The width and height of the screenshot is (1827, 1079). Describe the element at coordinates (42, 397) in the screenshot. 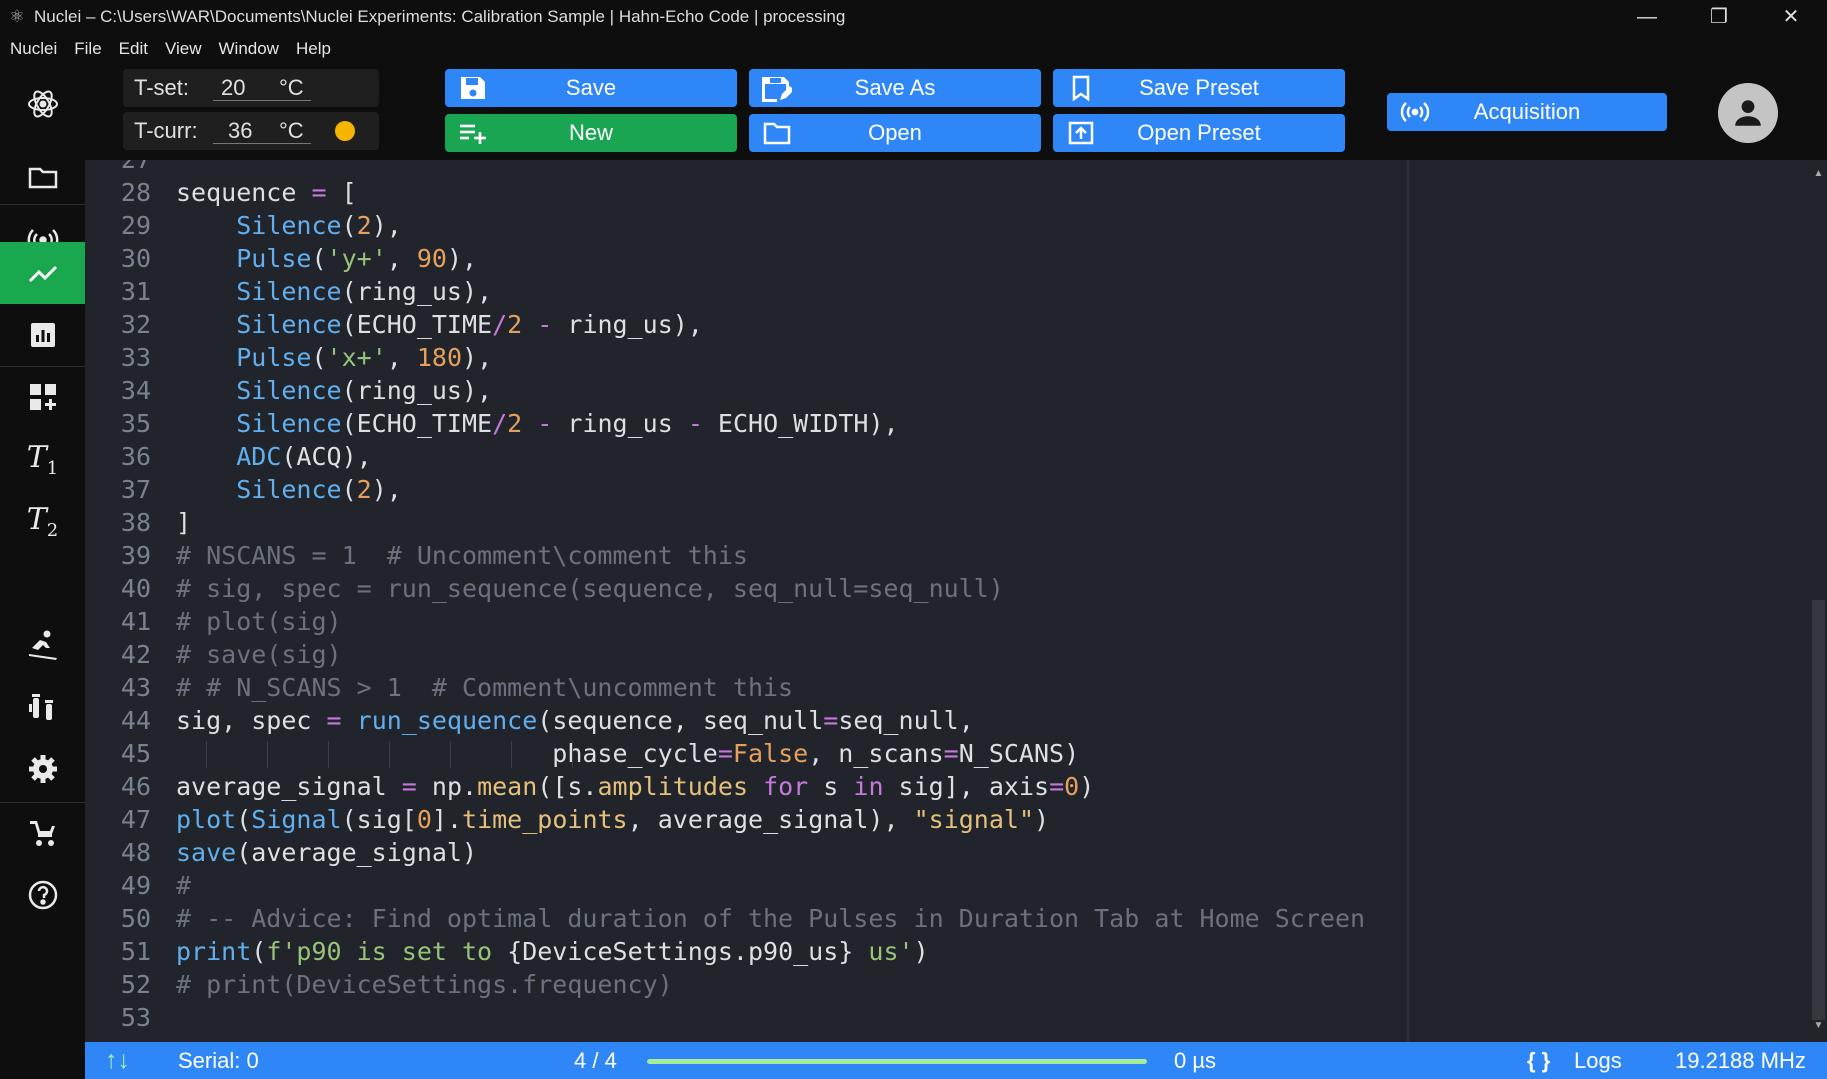

I see `sidebar-item-dashboard` at that location.